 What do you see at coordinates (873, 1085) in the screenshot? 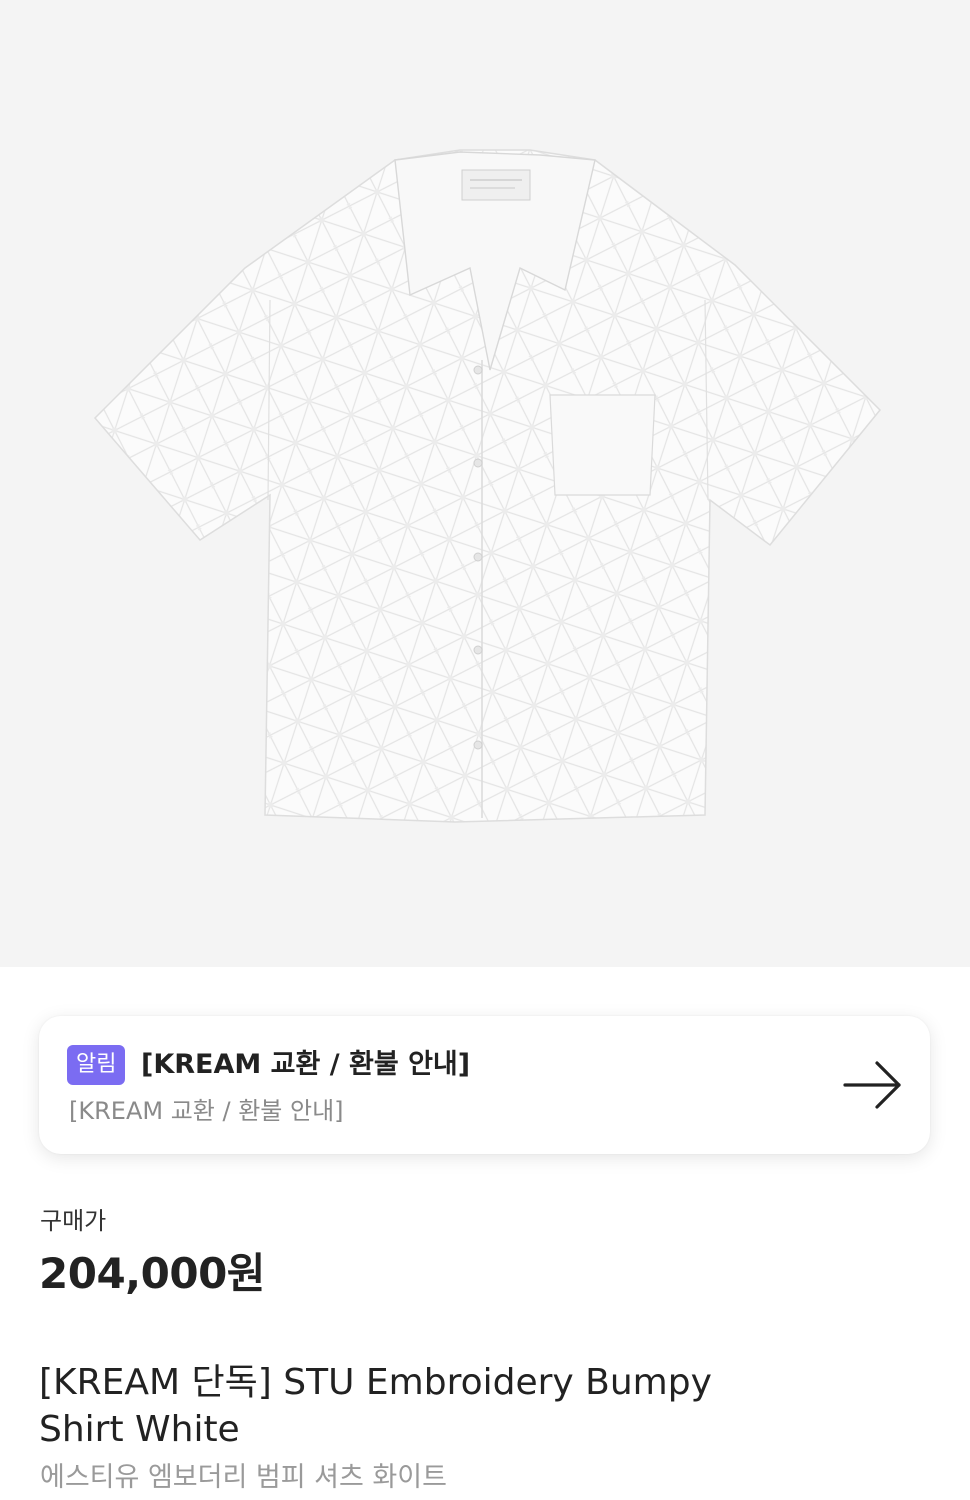
I see `arrow-right-icon` at bounding box center [873, 1085].